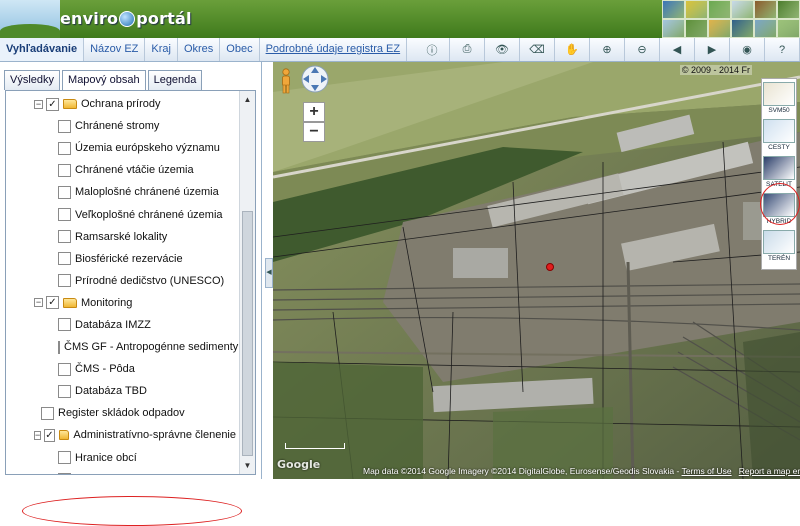 The width and height of the screenshot is (800, 526). I want to click on header-landscape-image, so click(30, 19).